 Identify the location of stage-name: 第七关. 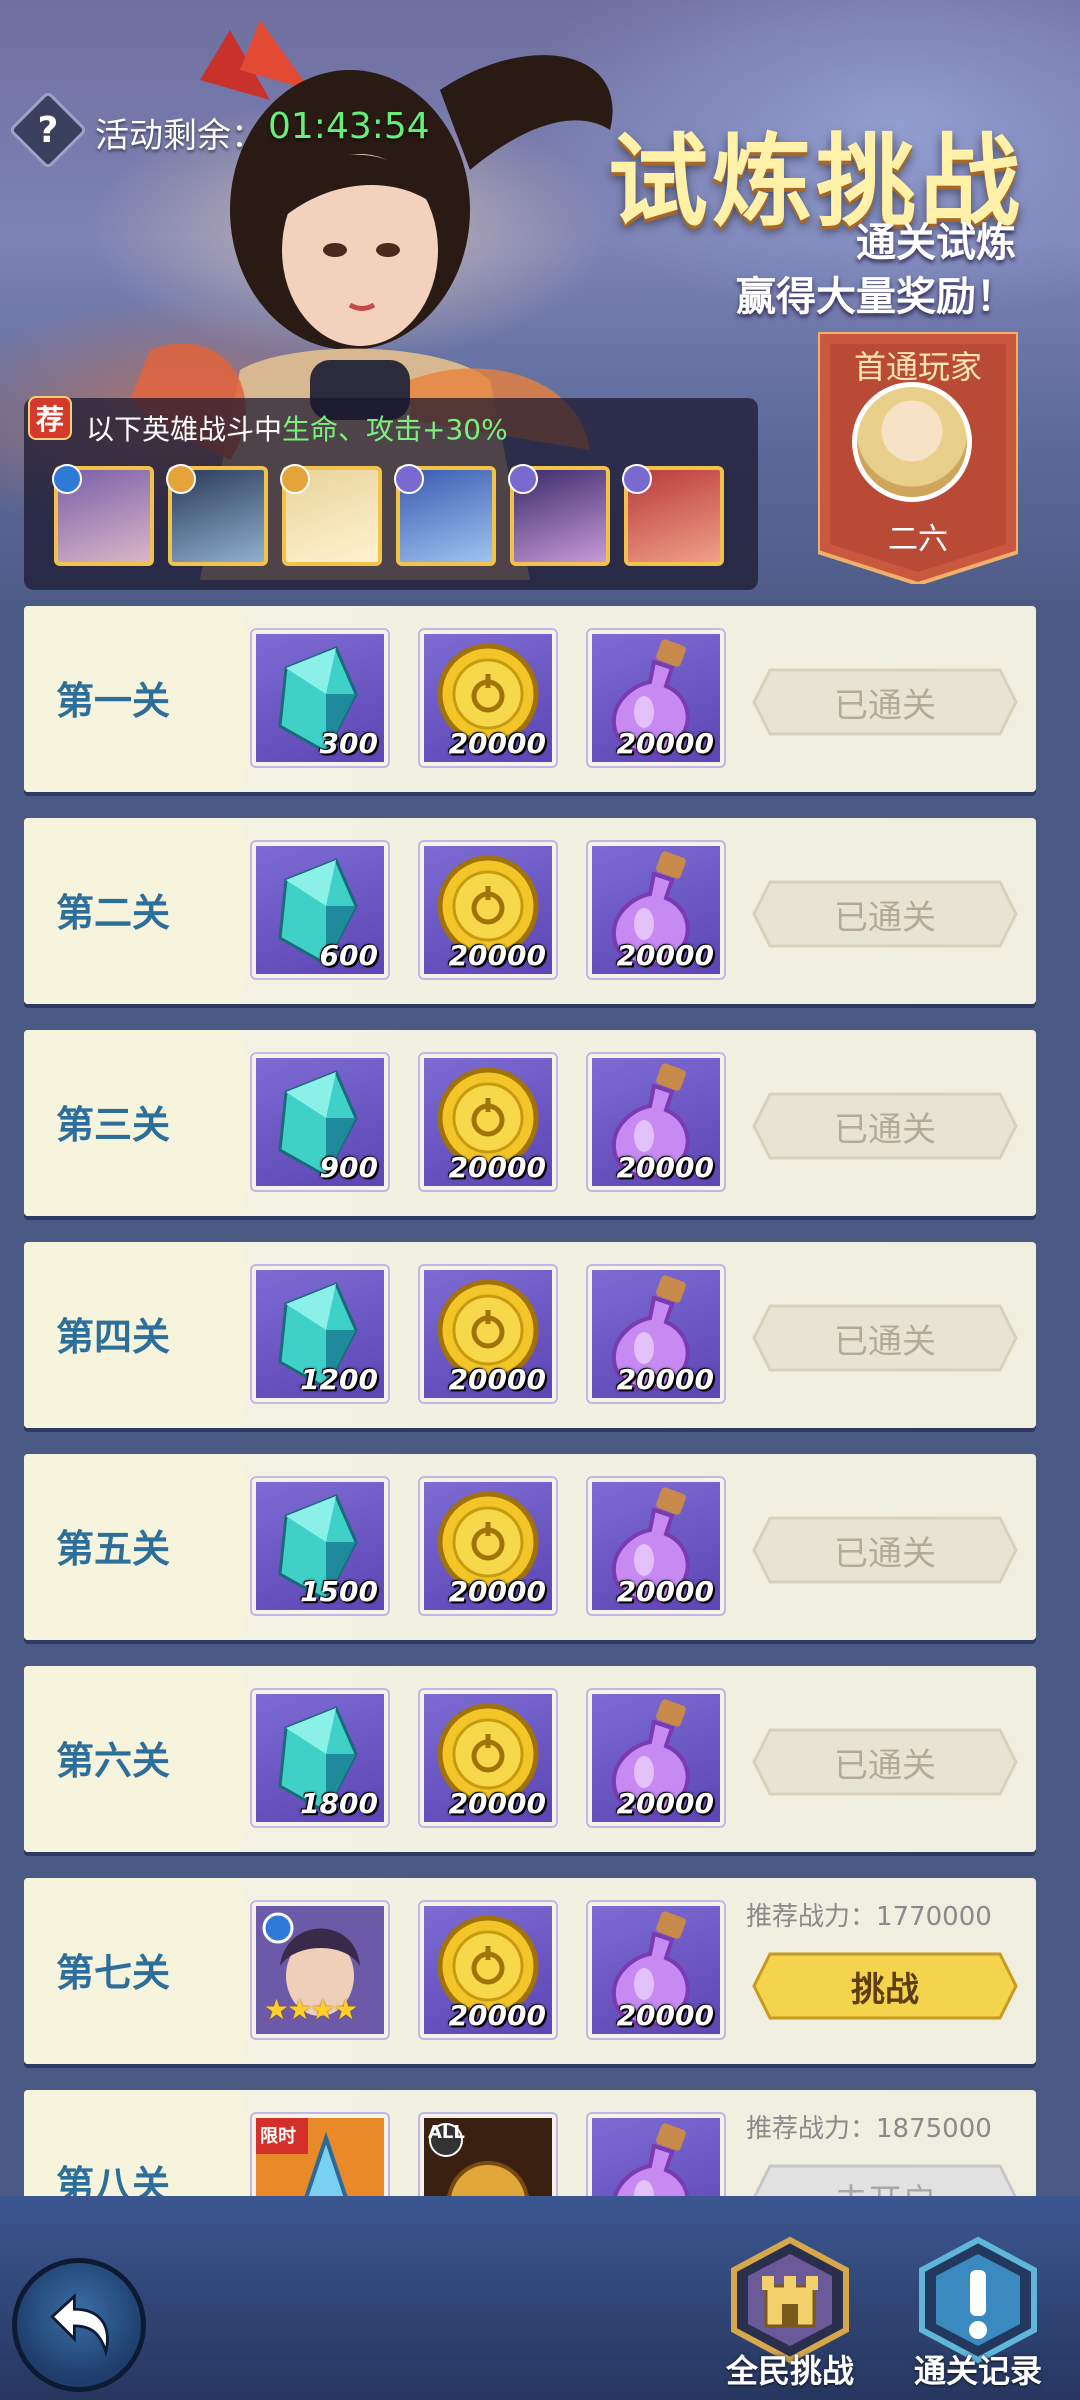
(113, 1973).